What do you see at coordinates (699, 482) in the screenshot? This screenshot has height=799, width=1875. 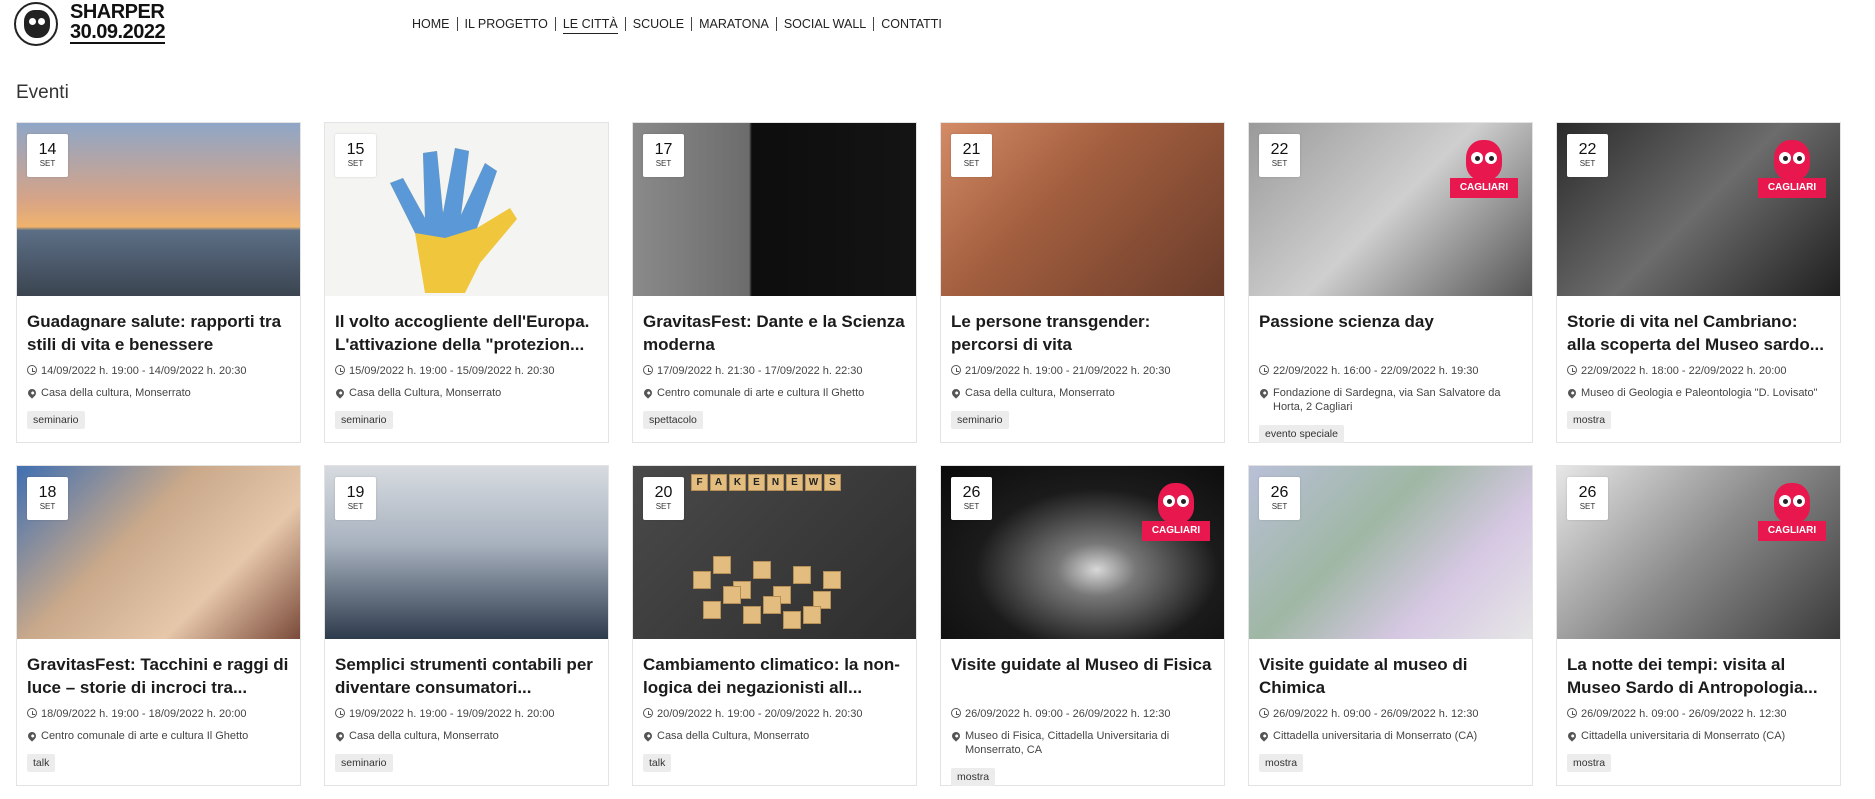 I see `letter-tile: F` at bounding box center [699, 482].